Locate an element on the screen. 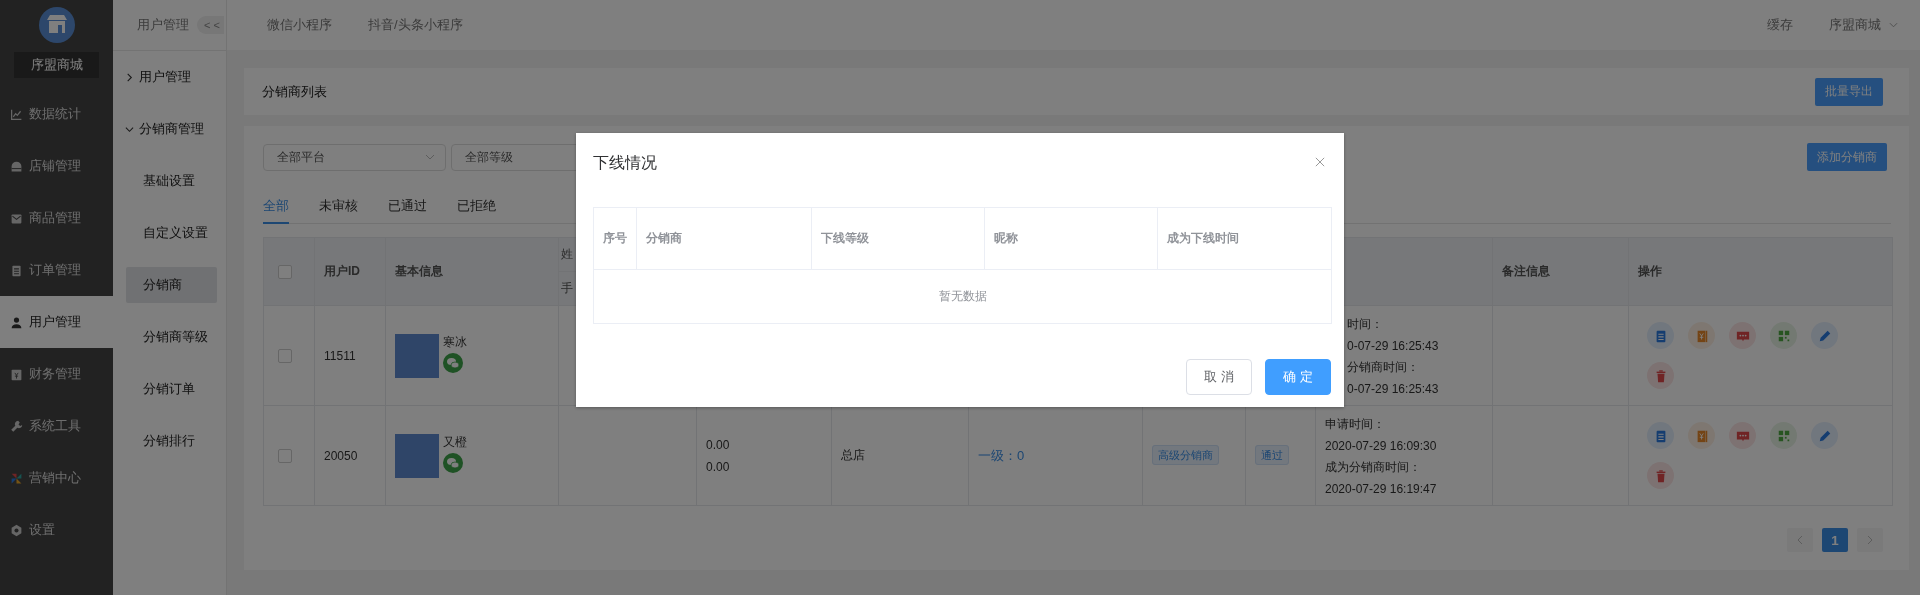 Image resolution: width=1920 pixels, height=595 pixels. sidebar-item: 设置 is located at coordinates (56, 530).